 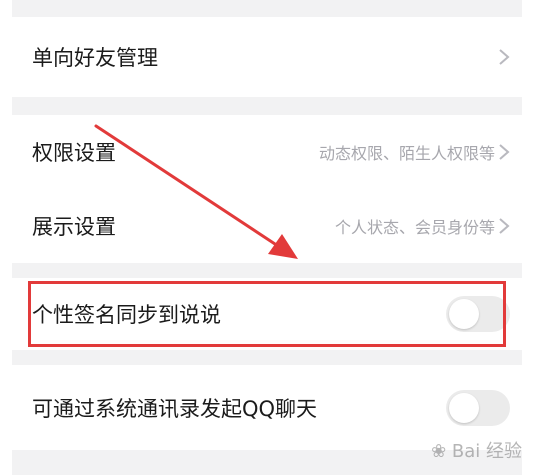 I want to click on display-value: 个人状态、会员身份等, so click(x=414, y=227).